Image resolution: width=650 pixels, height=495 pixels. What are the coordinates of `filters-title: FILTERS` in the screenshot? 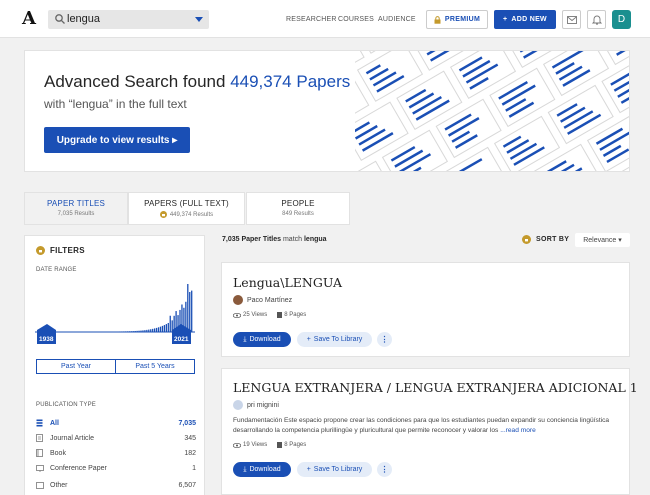 It's located at (67, 250).